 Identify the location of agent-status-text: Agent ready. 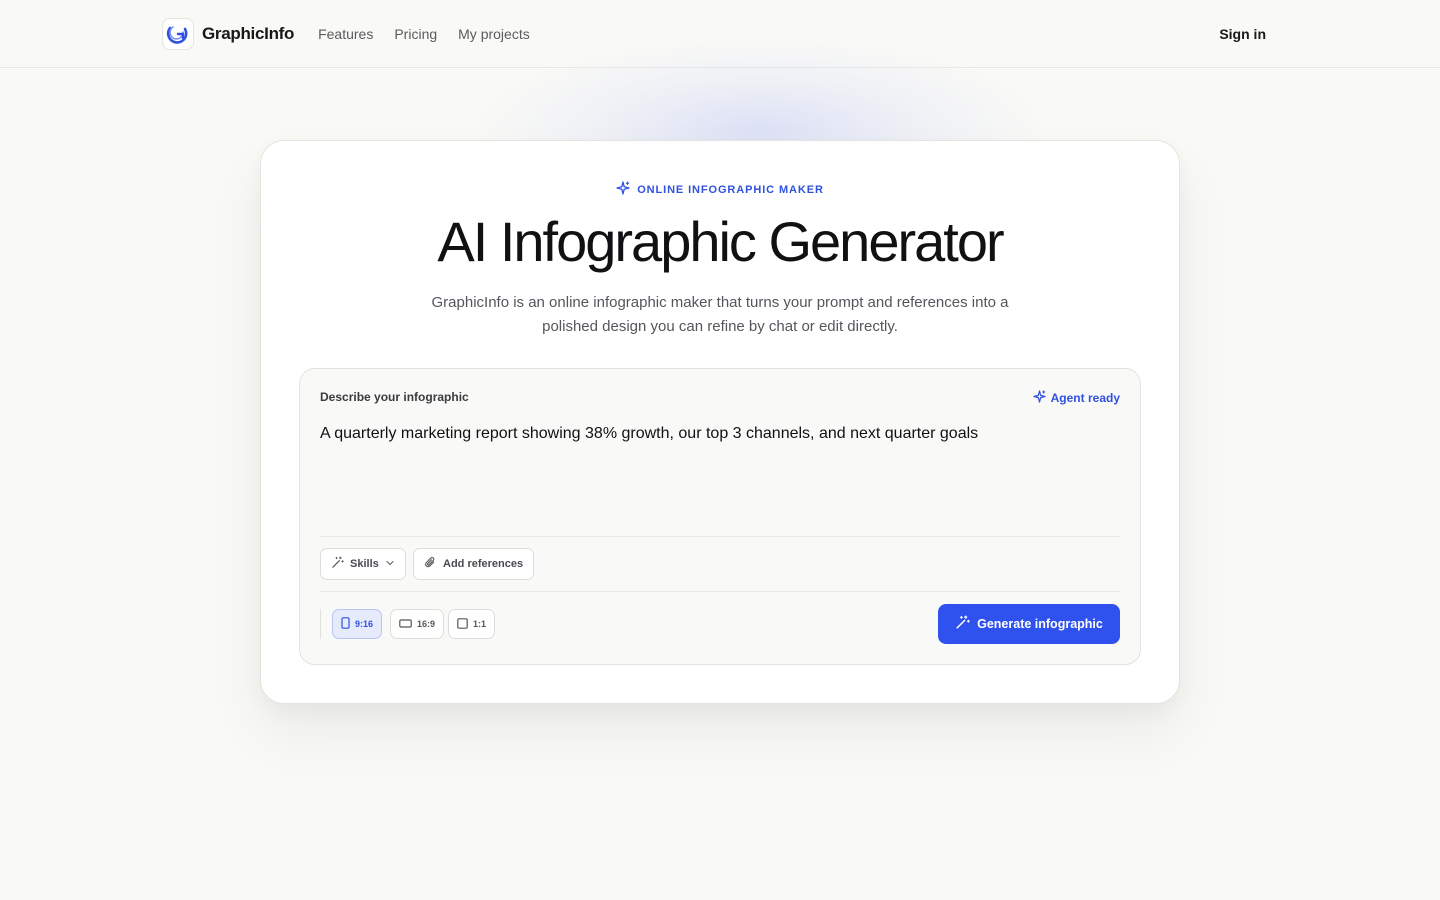
(1085, 398).